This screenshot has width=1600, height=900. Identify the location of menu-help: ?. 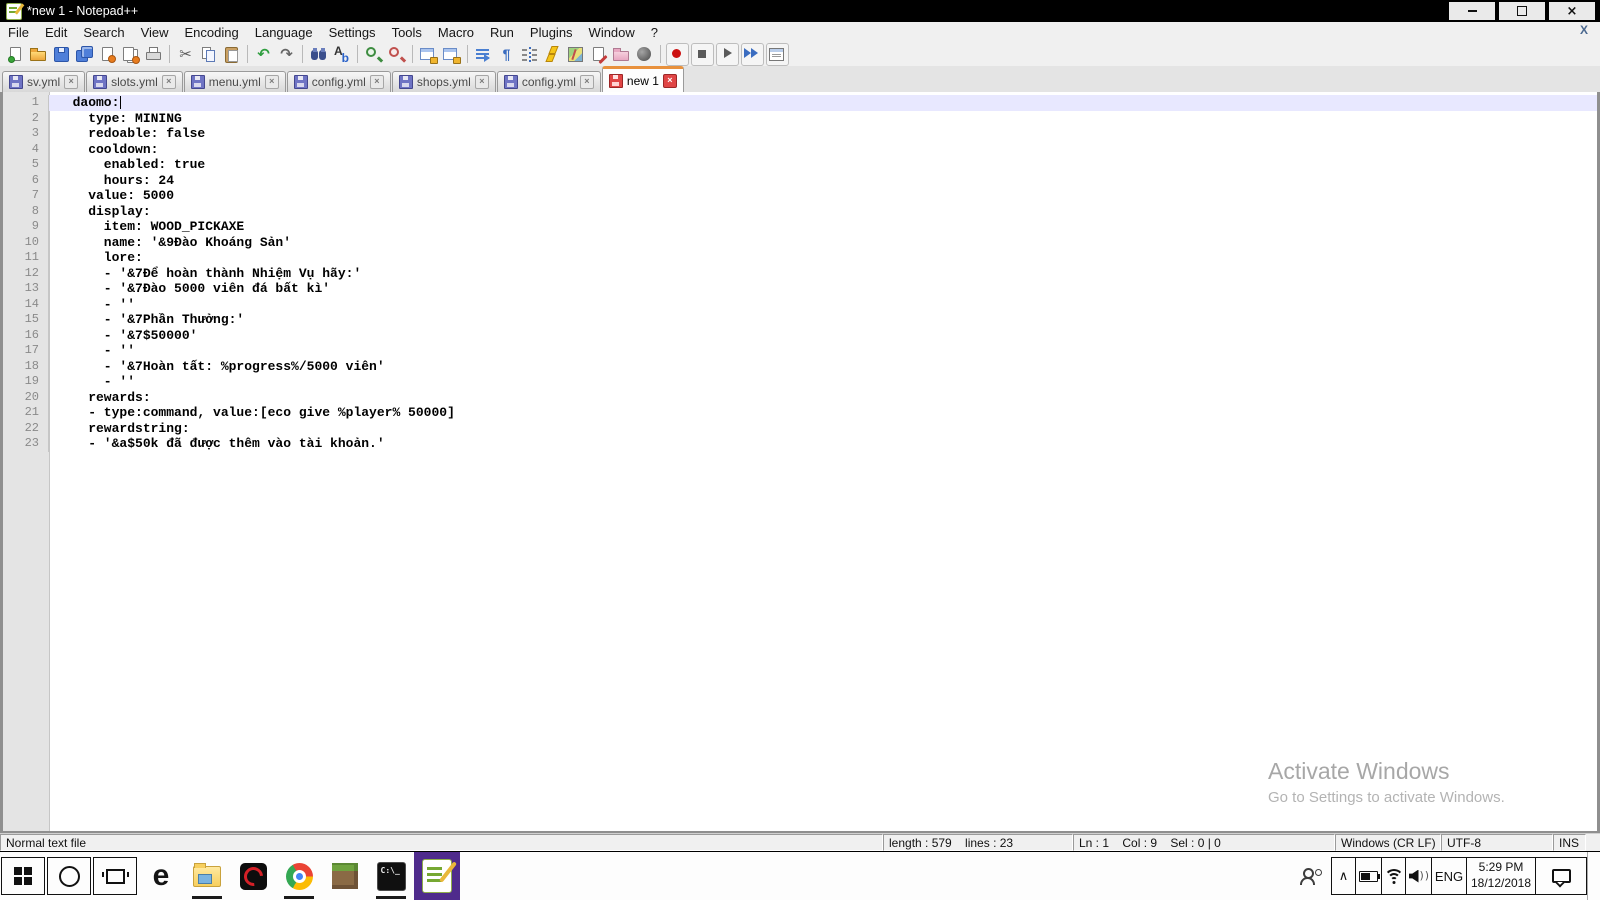
(654, 32).